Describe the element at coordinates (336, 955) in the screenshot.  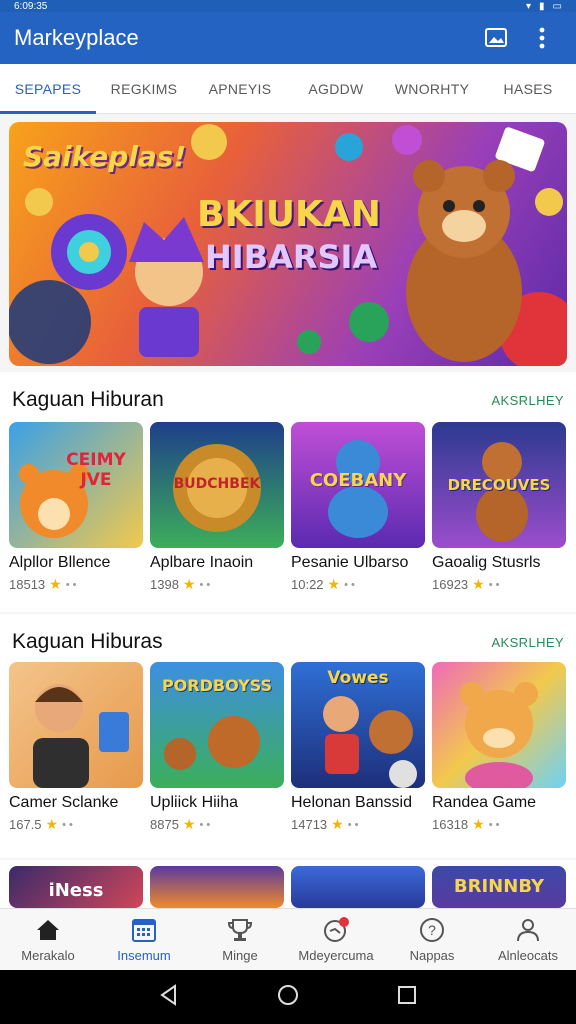
I see `nav-label: Mdeyercuma` at that location.